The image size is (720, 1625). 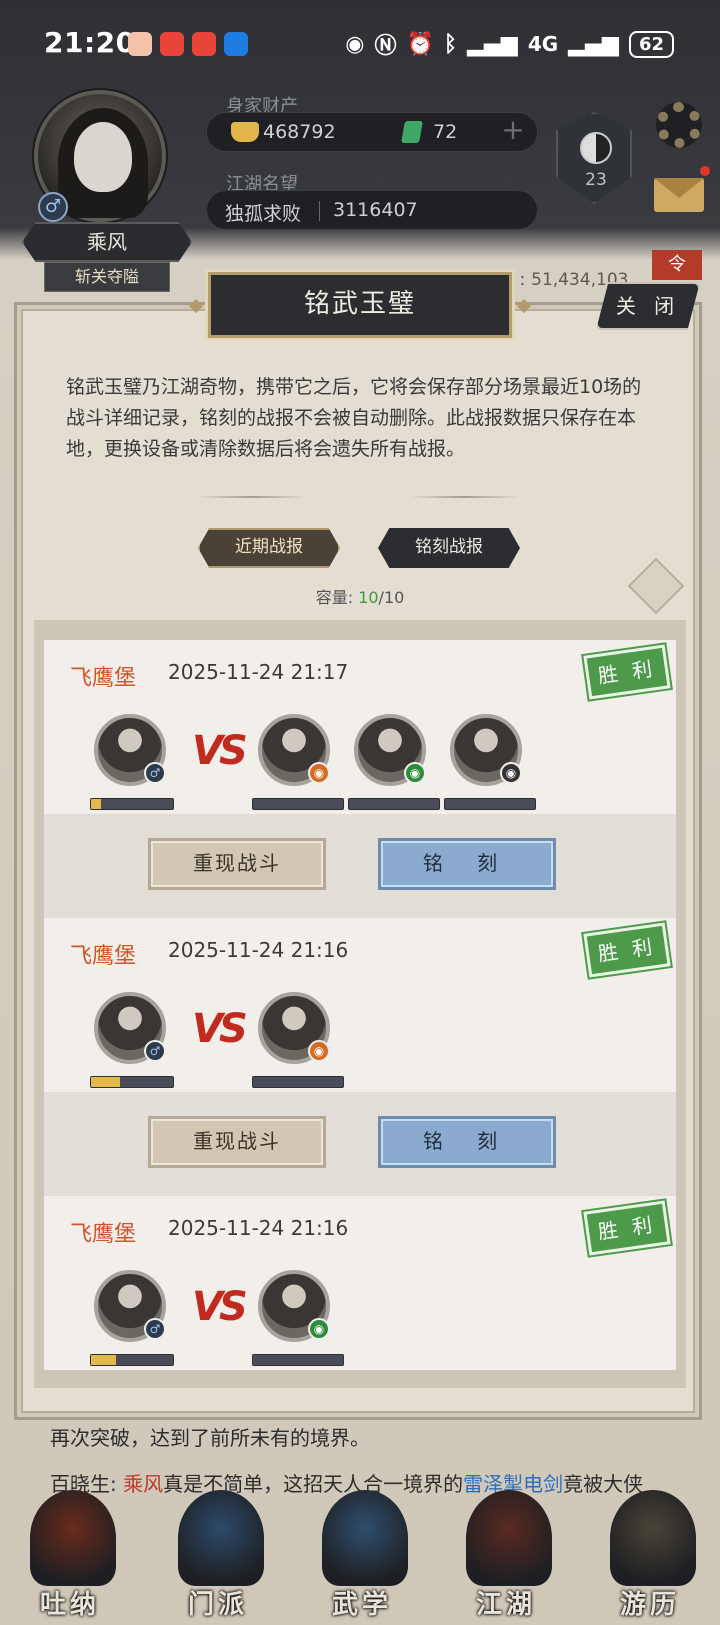 I want to click on nav-item-martial-arts: 武学, so click(x=362, y=1552).